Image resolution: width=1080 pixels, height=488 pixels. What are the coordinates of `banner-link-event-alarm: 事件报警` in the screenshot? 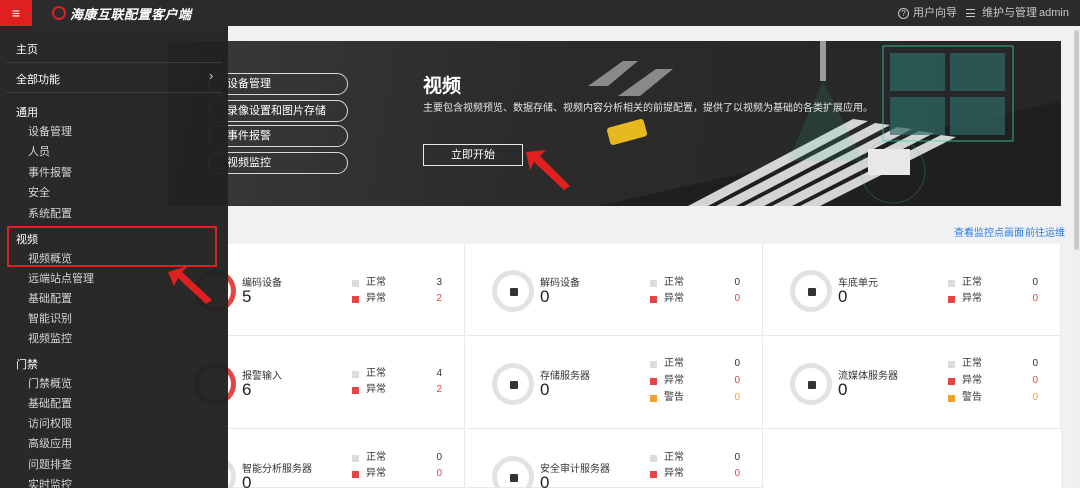 It's located at (278, 136).